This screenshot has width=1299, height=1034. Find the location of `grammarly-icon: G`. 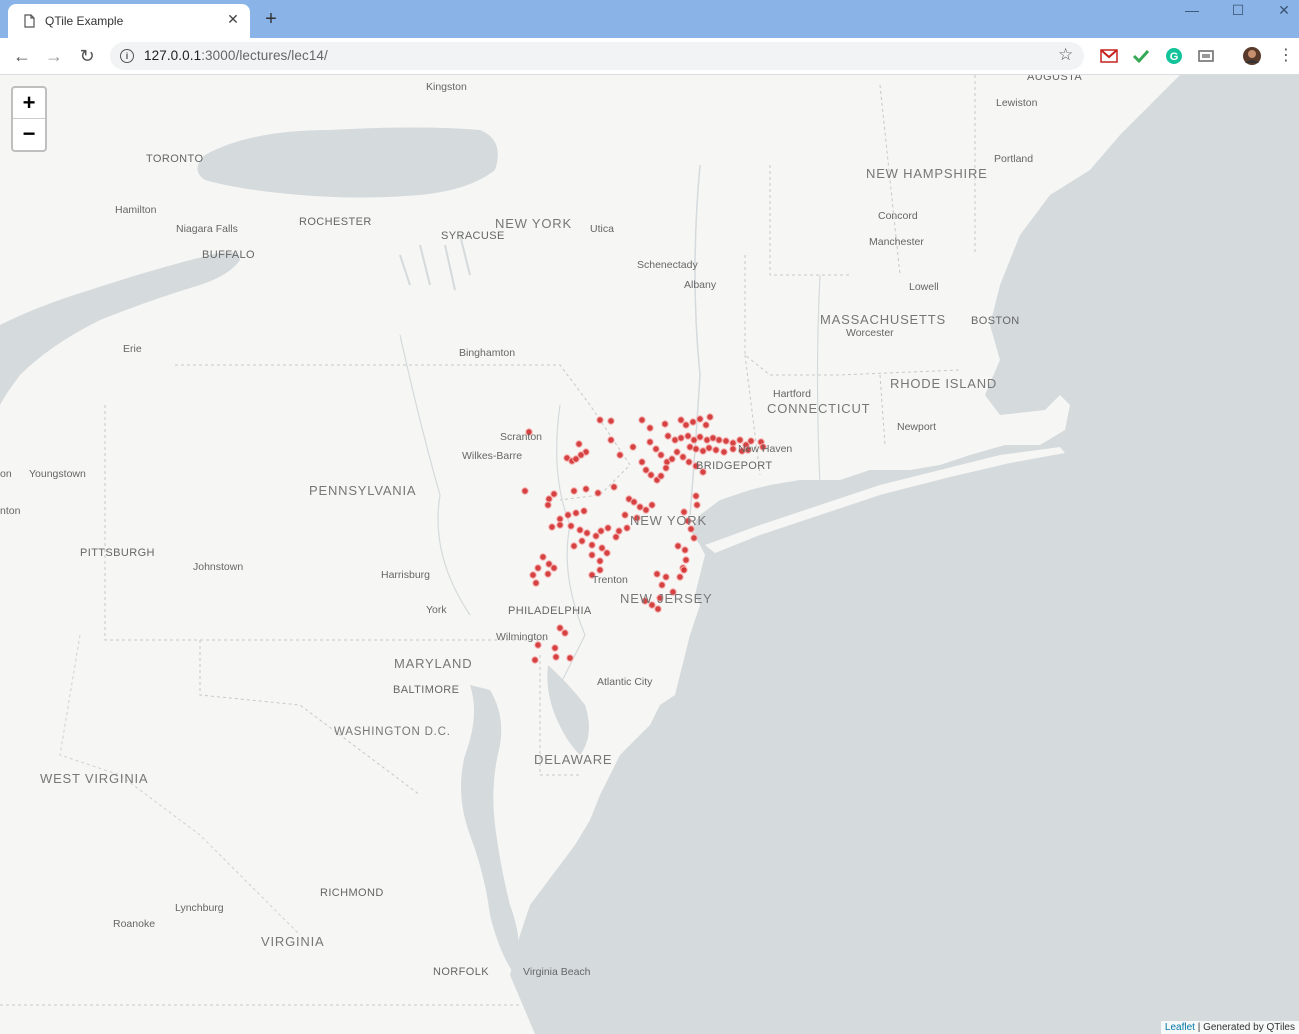

grammarly-icon: G is located at coordinates (1174, 56).